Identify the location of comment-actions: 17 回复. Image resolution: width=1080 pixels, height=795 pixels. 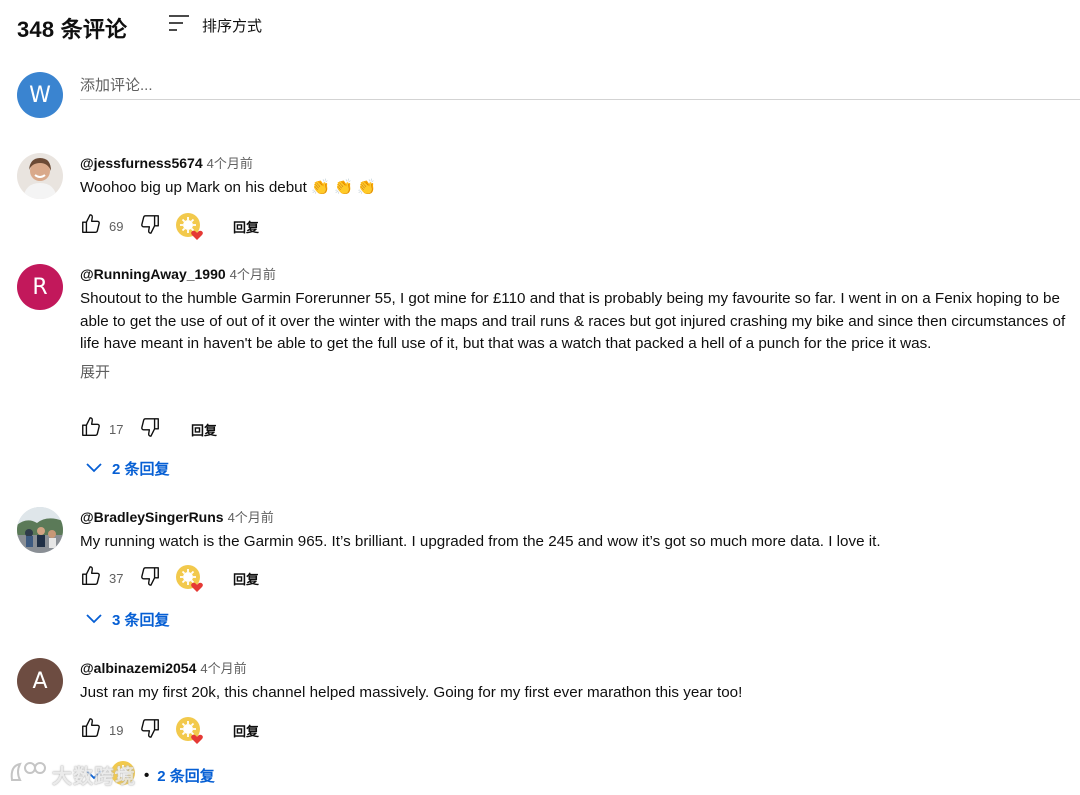
(148, 429).